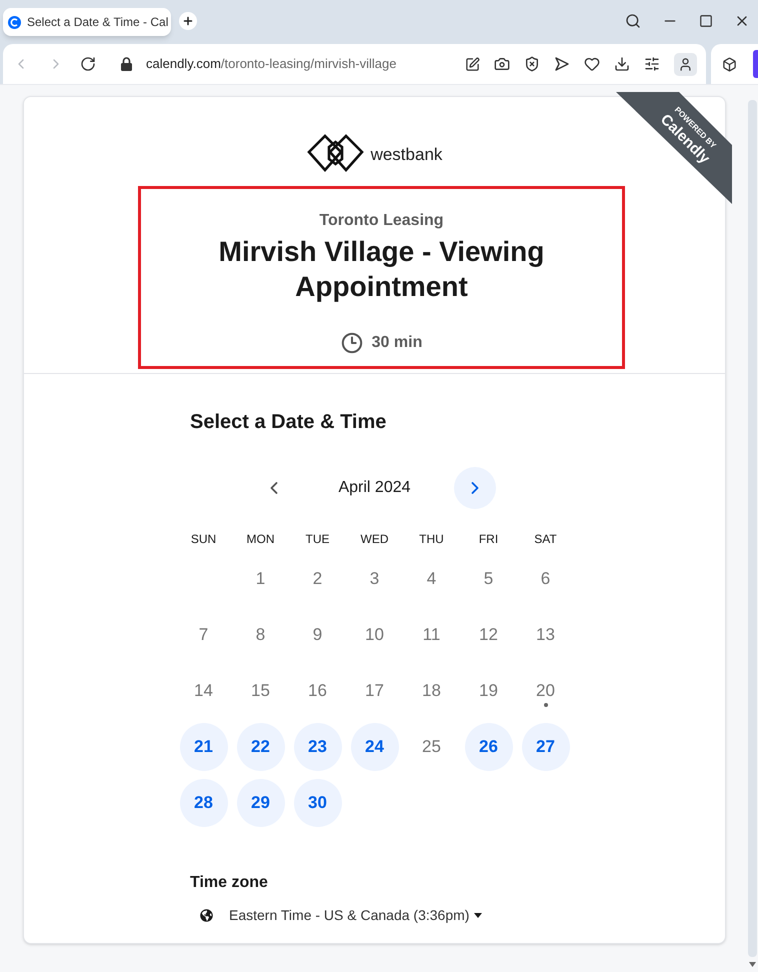  Describe the element at coordinates (317, 635) in the screenshot. I see `day-number: 9` at that location.